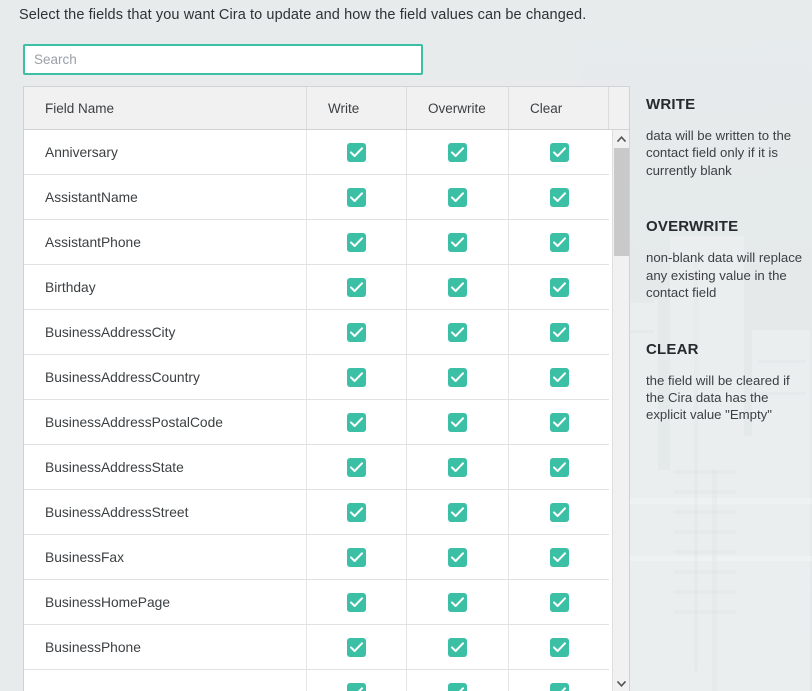 This screenshot has width=812, height=691. What do you see at coordinates (165, 242) in the screenshot?
I see `field-name-cell: AssistantPhone` at bounding box center [165, 242].